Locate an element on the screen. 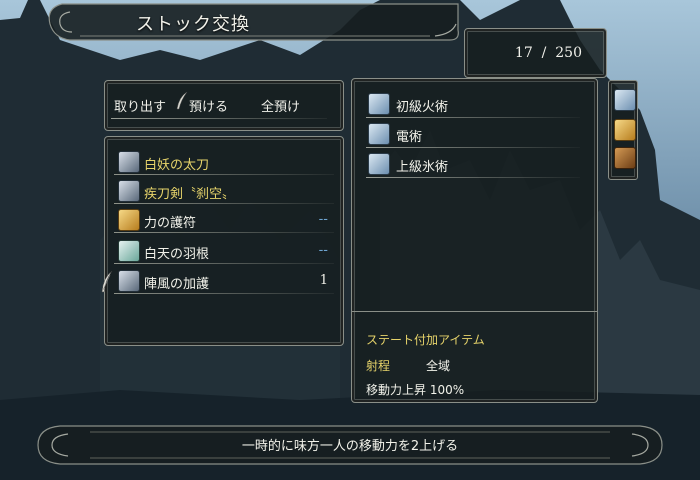 This screenshot has width=700, height=480. selection-cursor-icon is located at coordinates (107, 281).